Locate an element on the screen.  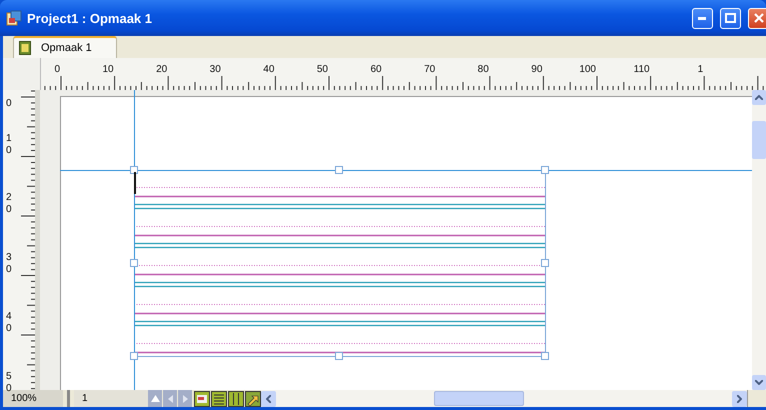
scroll-up-button is located at coordinates (759, 97).